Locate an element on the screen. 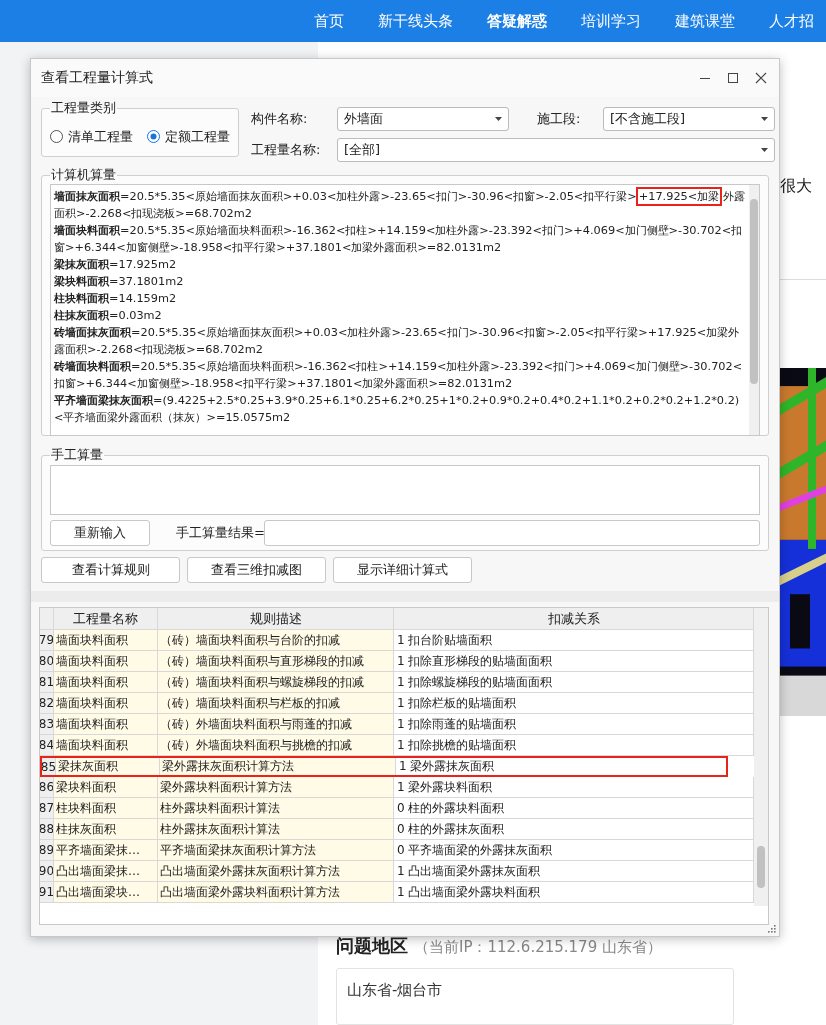  row-number: 89 is located at coordinates (47, 850).